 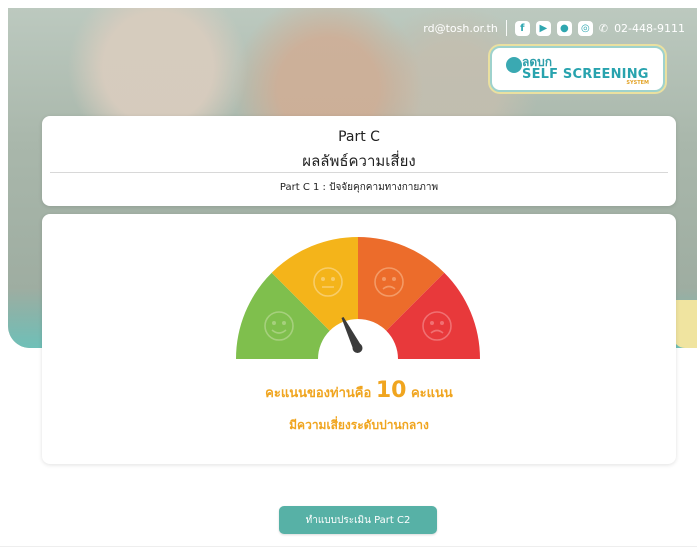 I want to click on gauge-needle, so click(x=352, y=335).